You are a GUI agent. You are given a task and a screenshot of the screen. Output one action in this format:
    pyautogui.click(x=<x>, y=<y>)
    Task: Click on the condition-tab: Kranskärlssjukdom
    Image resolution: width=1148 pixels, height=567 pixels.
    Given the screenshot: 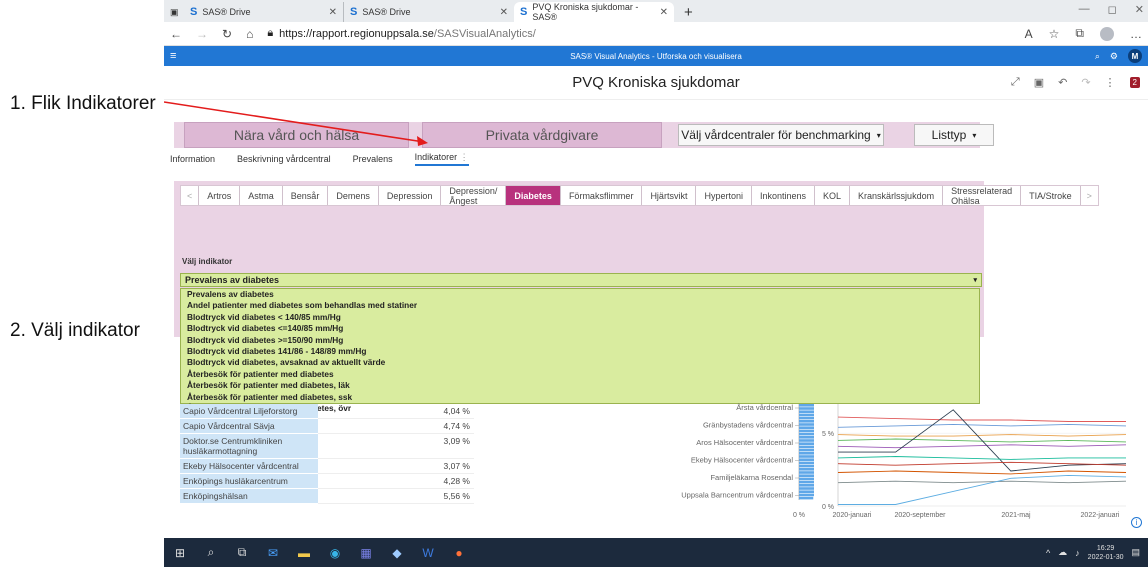 What is the action you would take?
    pyautogui.click(x=897, y=195)
    